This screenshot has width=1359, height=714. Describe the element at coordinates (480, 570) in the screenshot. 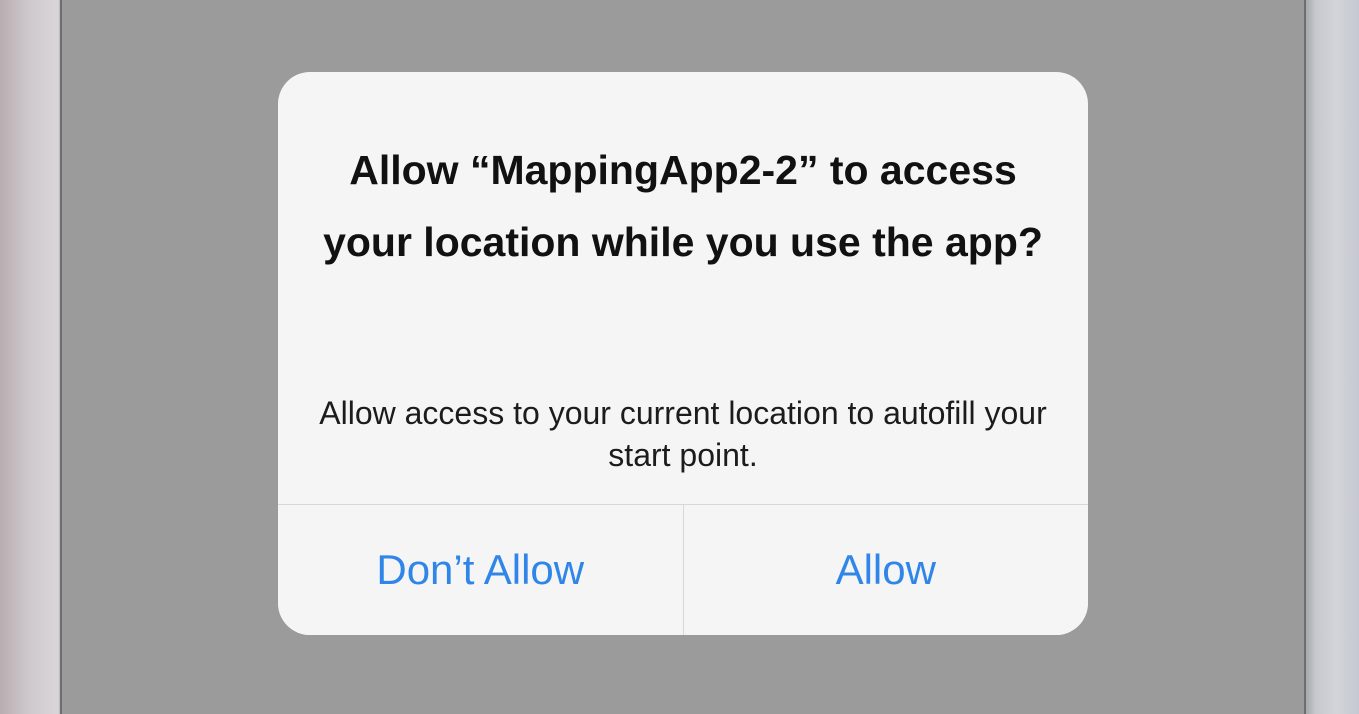

I see `dont-allow-button: Don’t Allow` at that location.